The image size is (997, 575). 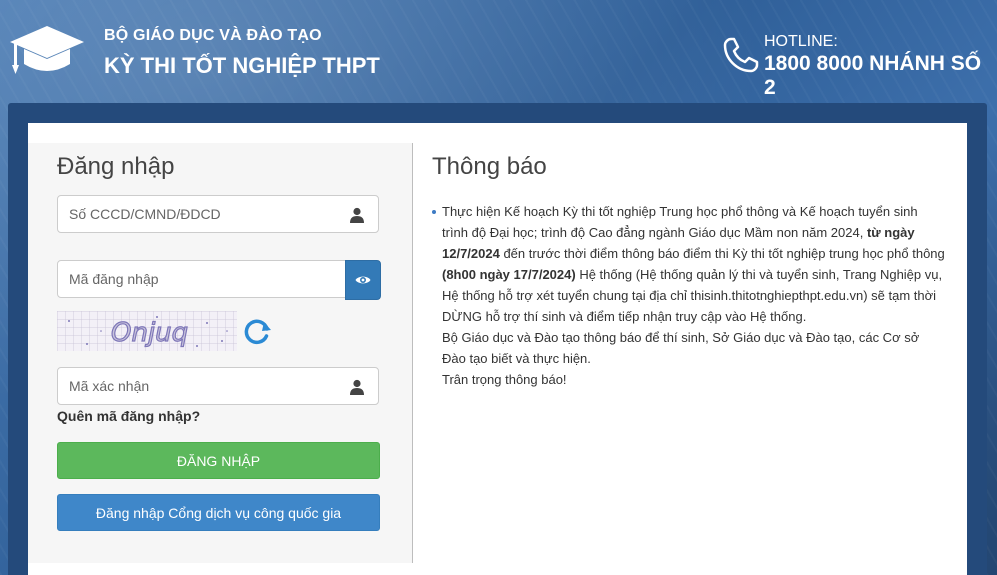 What do you see at coordinates (504, 379) in the screenshot?
I see `notice-paragraph-3: Trân trọng thông báo!` at bounding box center [504, 379].